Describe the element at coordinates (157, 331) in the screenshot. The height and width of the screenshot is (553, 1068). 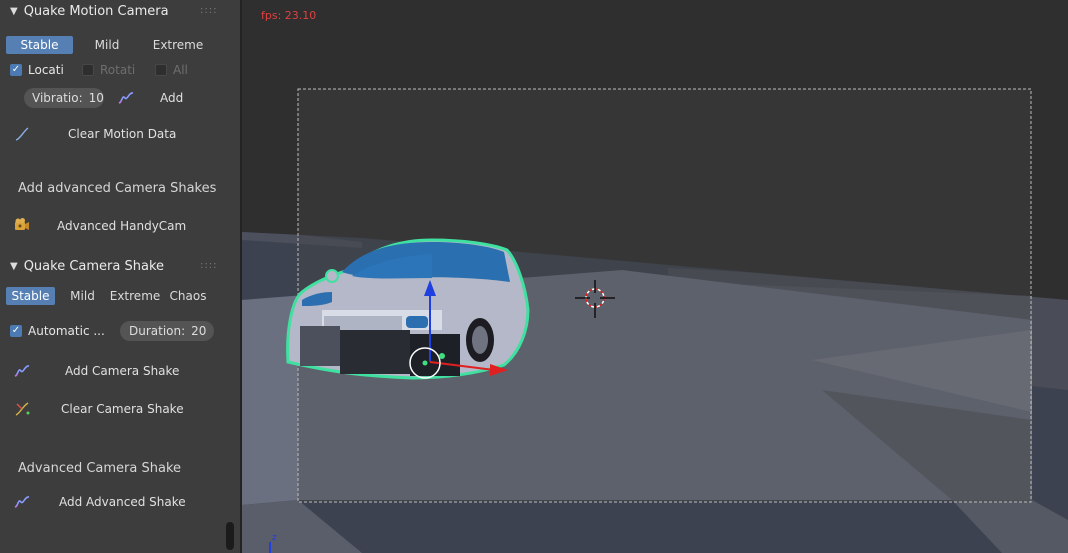
I see `duration-field-label: Duration:` at that location.